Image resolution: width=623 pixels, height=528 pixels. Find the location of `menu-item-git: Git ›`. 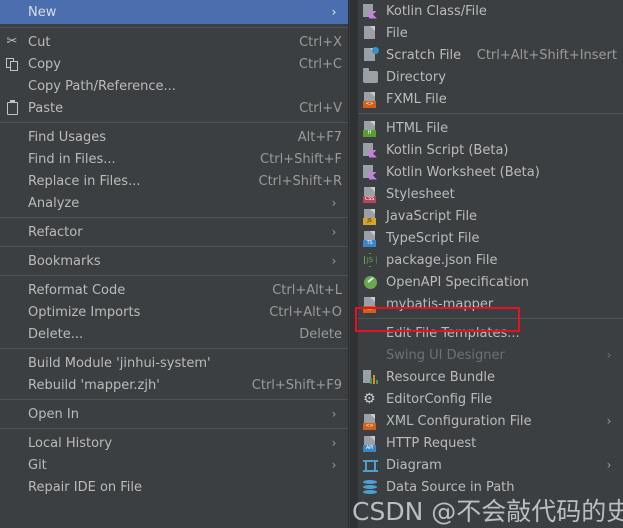

menu-item-git: Git › is located at coordinates (174, 465).